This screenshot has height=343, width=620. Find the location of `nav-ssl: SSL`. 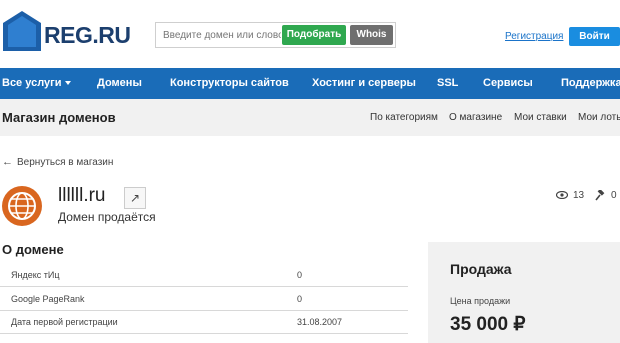

nav-ssl: SSL is located at coordinates (447, 83).